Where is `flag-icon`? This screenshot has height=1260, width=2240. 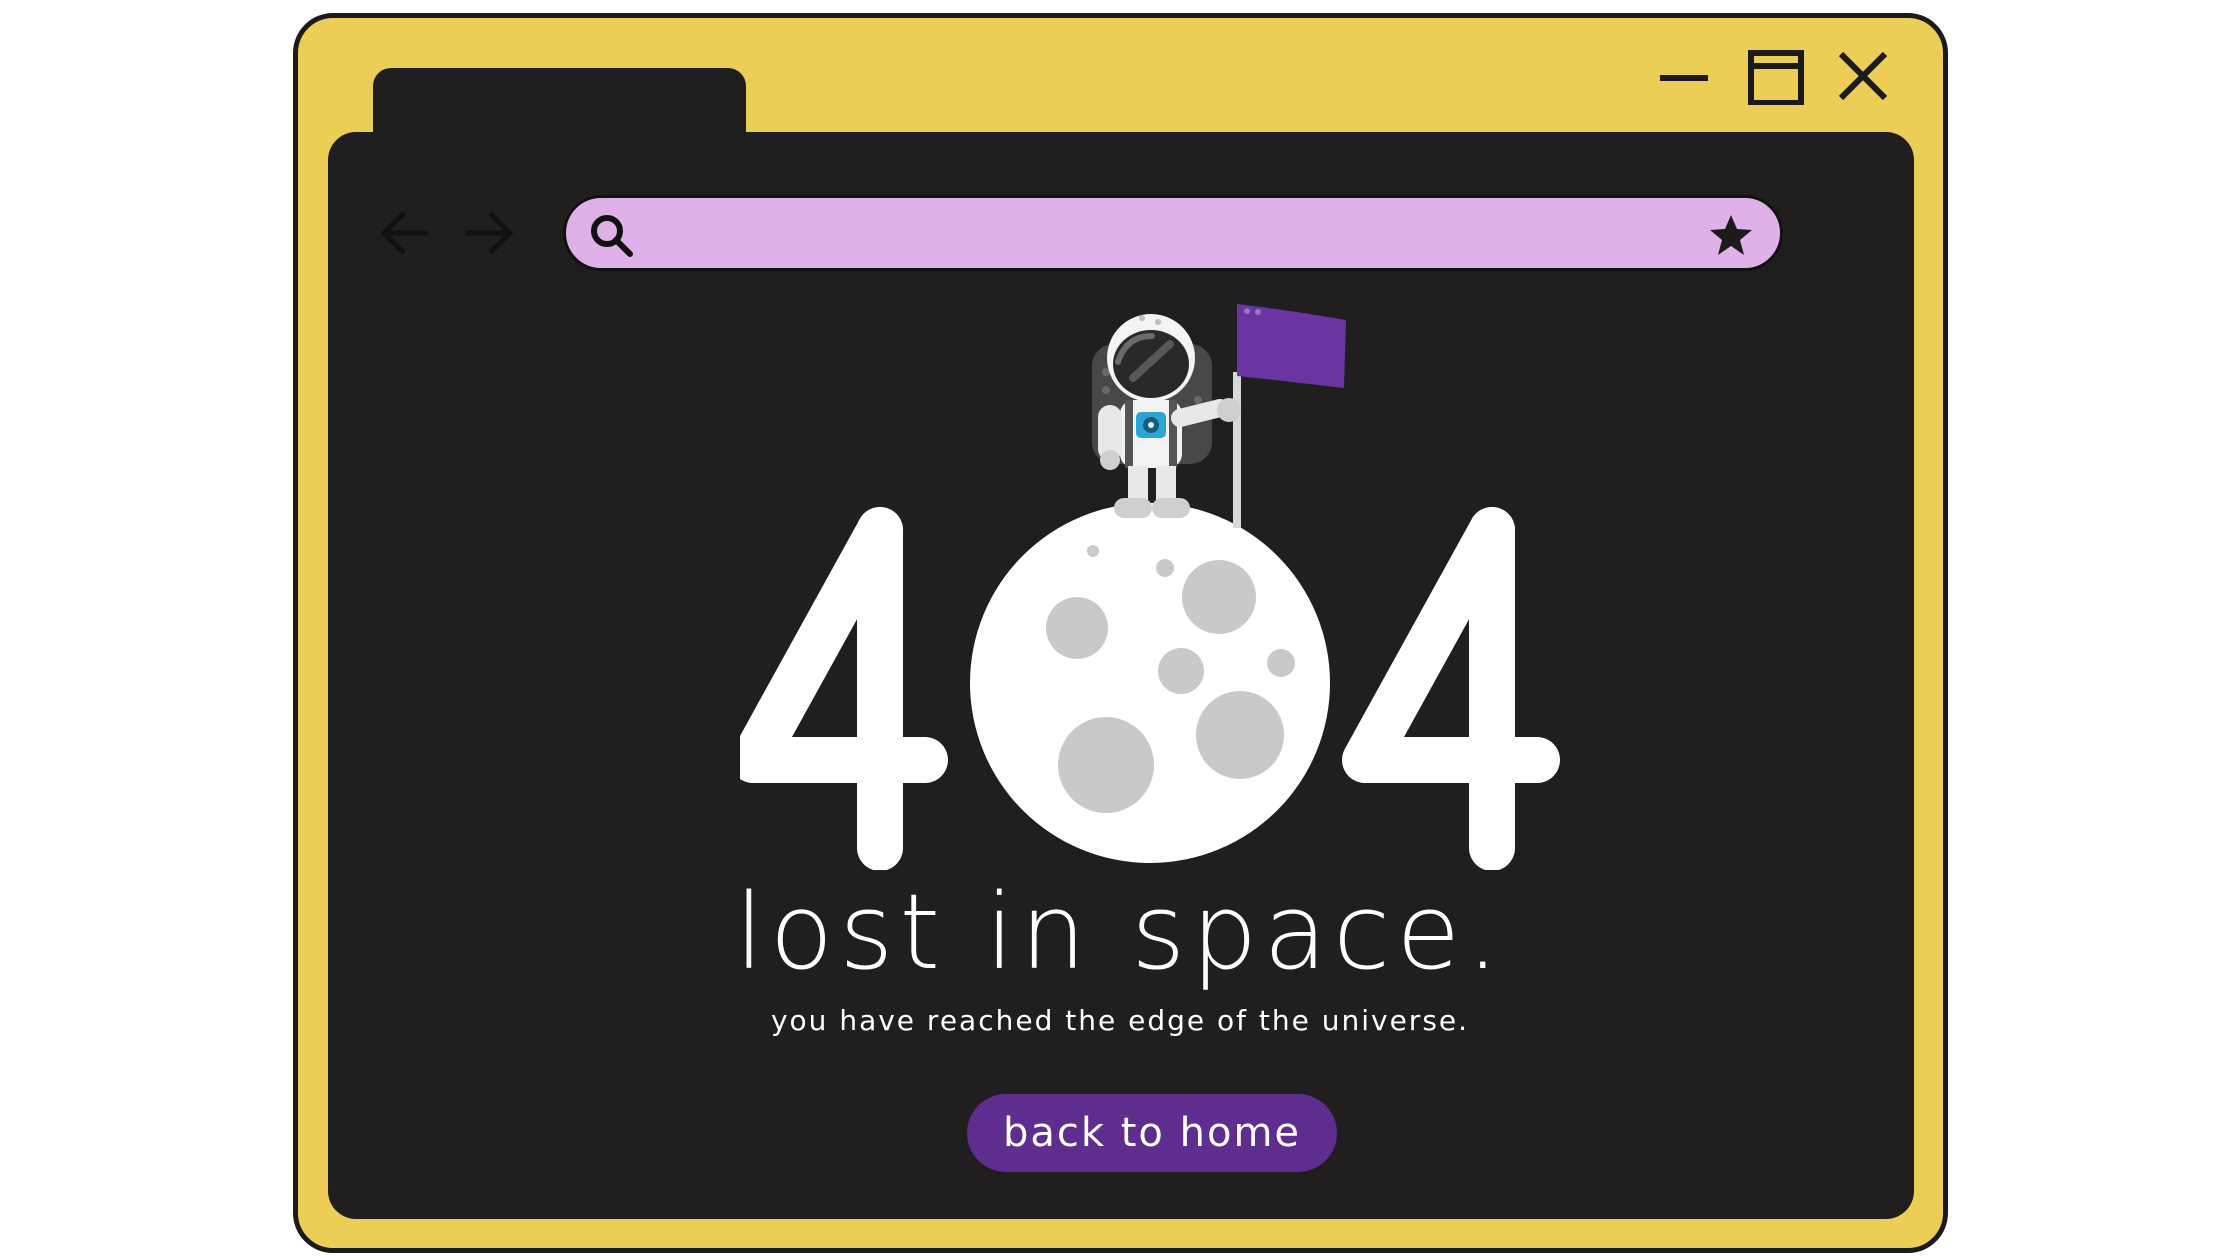 flag-icon is located at coordinates (1289, 416).